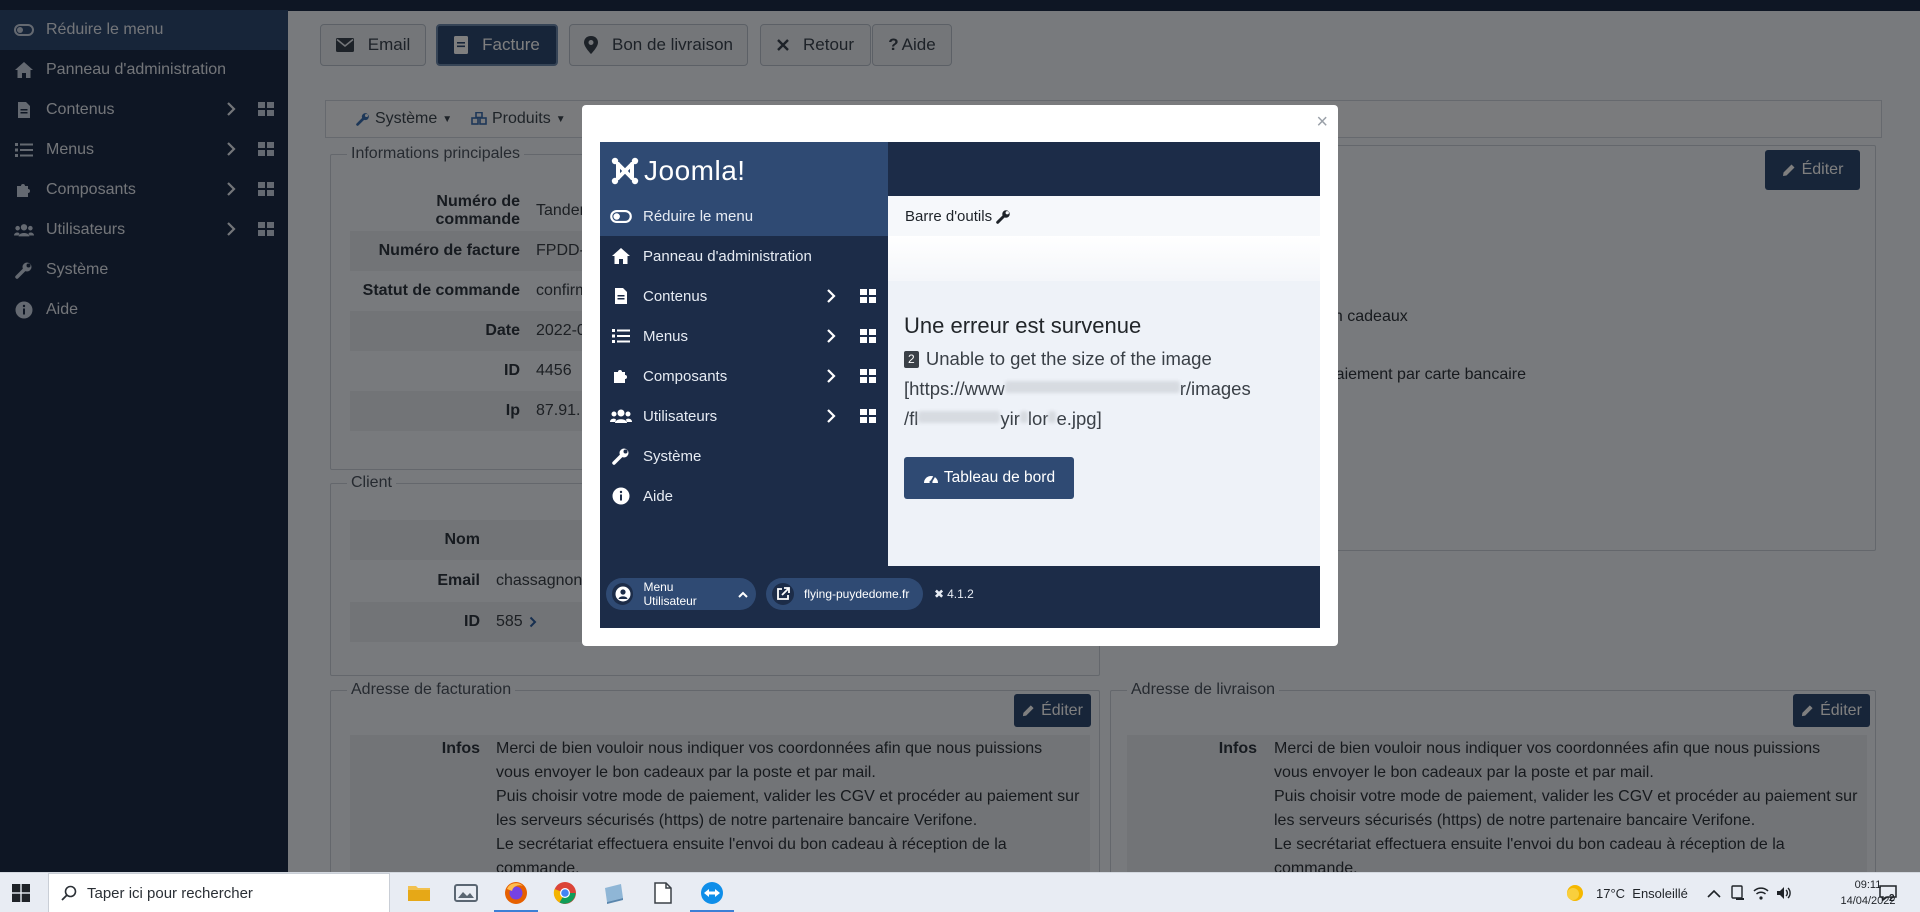  I want to click on sidebar-item-help: Aide, so click(744, 496).